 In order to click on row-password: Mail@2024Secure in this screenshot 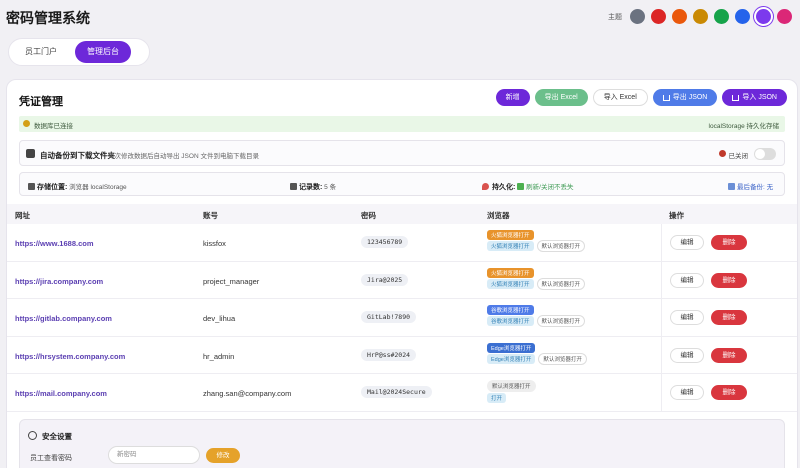, I will do `click(396, 392)`.